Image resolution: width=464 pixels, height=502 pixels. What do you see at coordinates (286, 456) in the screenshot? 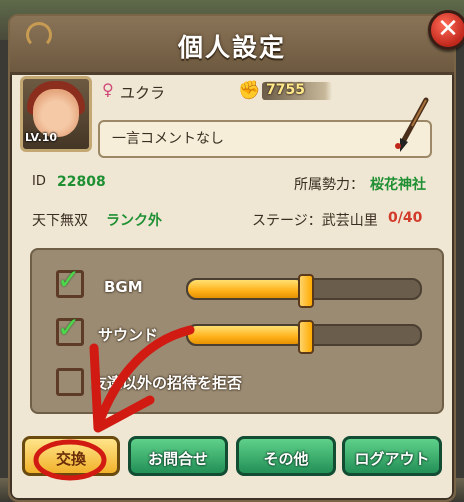
I see `tab-others: その他` at bounding box center [286, 456].